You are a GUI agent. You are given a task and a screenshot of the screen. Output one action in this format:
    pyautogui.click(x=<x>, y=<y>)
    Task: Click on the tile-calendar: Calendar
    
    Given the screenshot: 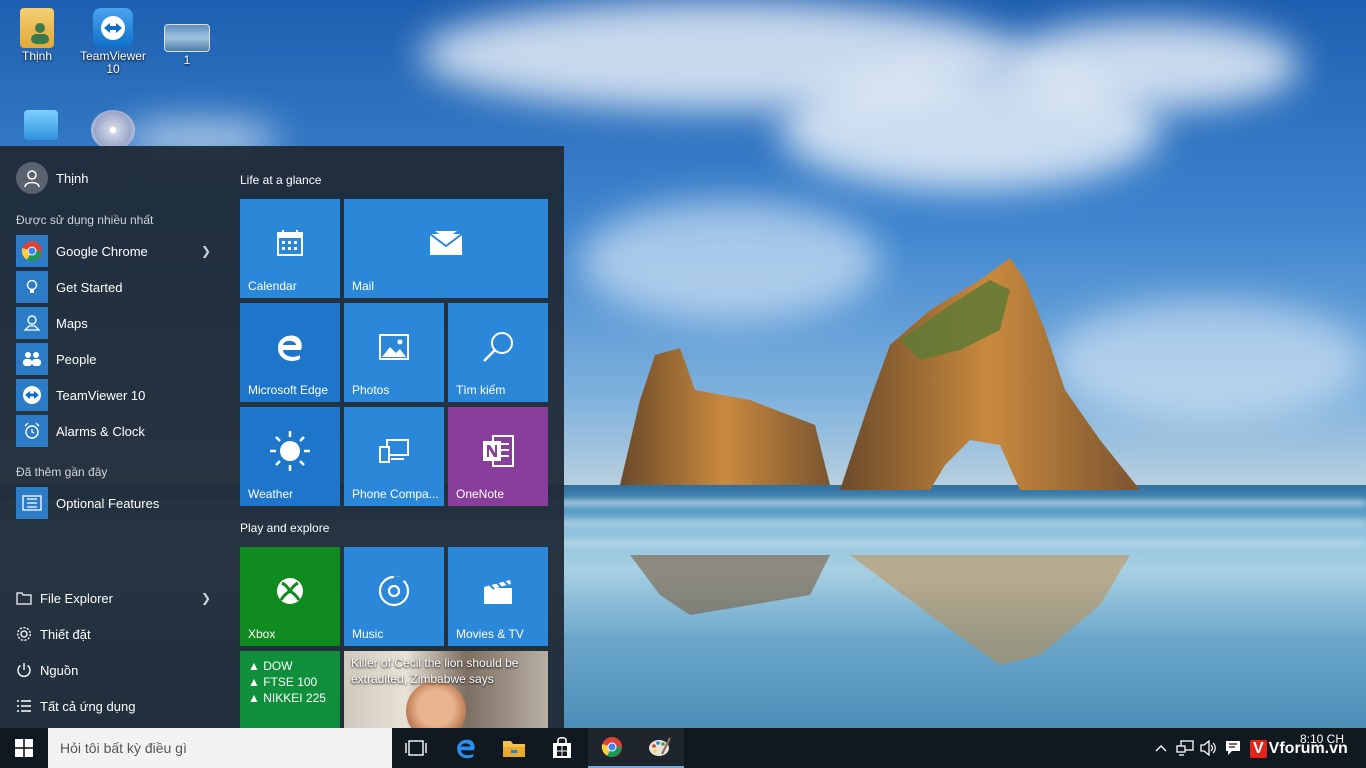 What is the action you would take?
    pyautogui.click(x=290, y=248)
    